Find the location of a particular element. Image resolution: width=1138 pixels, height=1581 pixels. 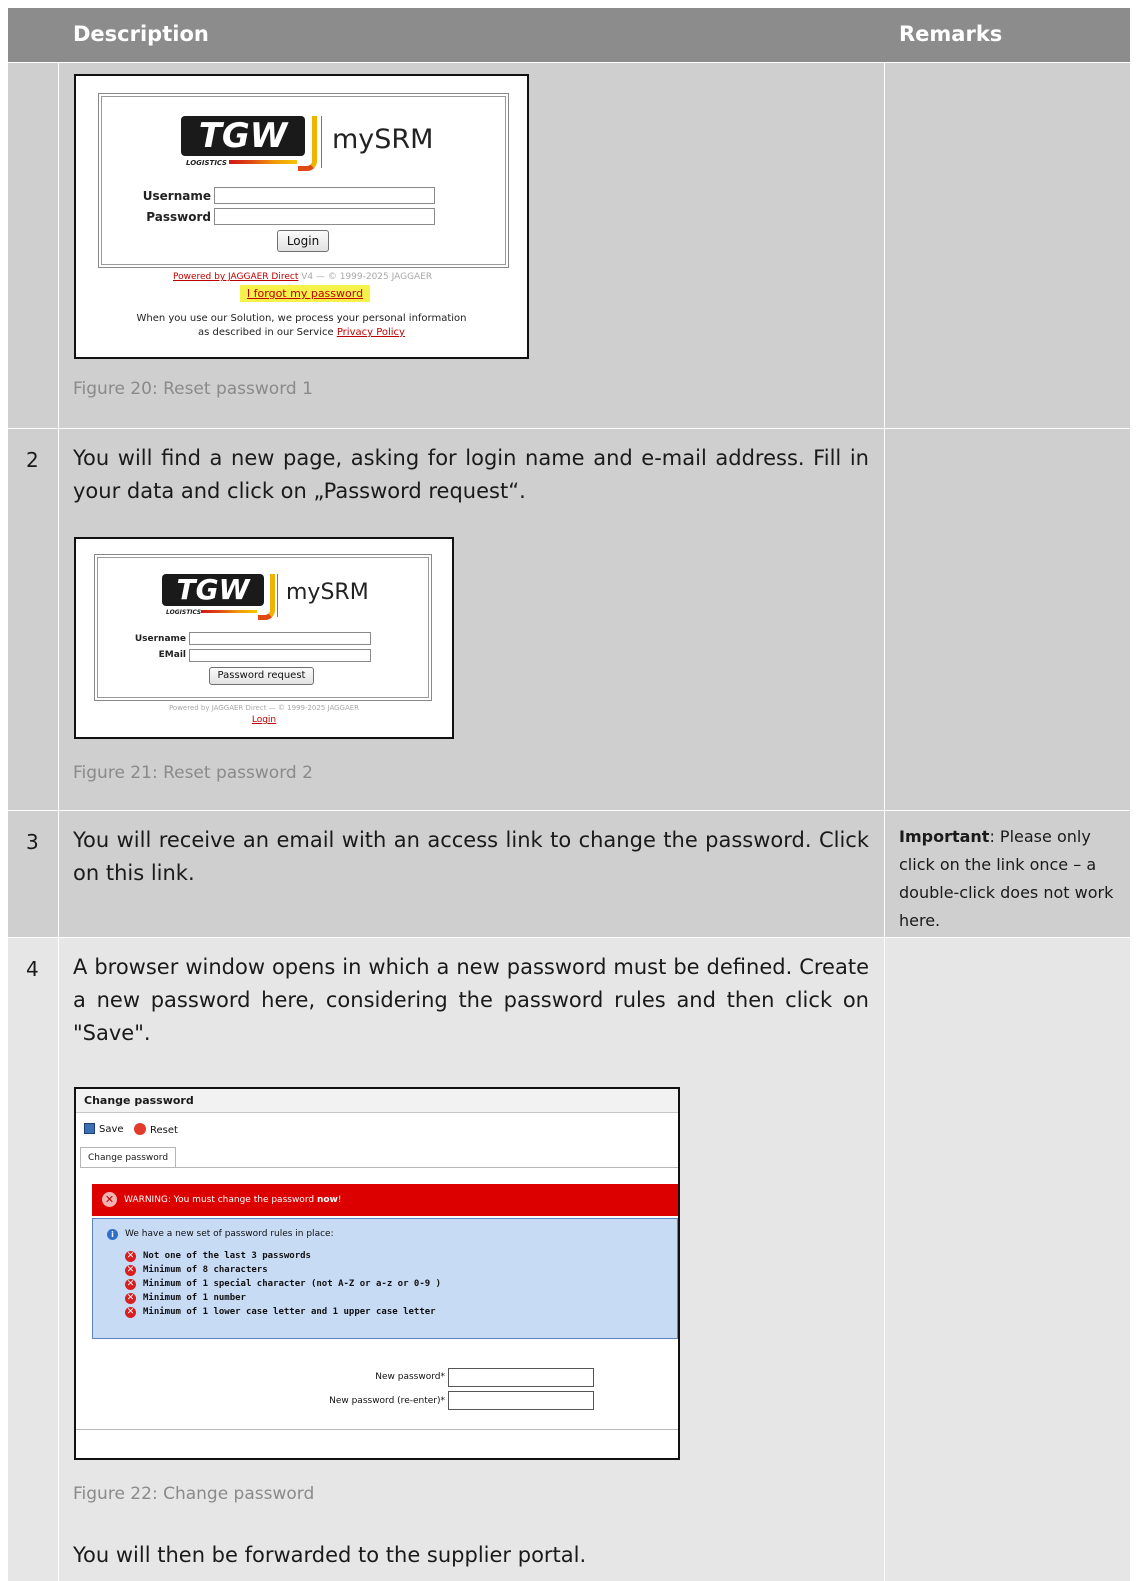

forgot-password-link: I forgot my password is located at coordinates (305, 293).